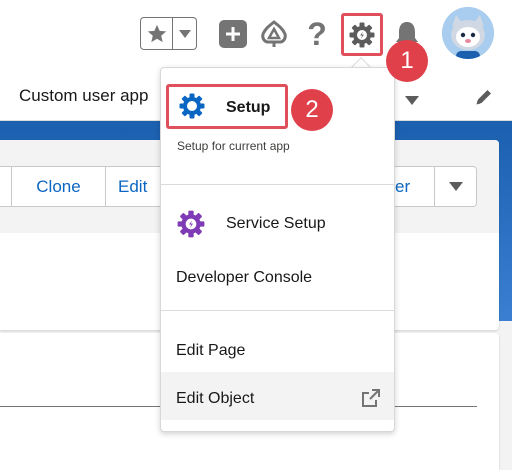  I want to click on edit-nav-button, so click(484, 99).